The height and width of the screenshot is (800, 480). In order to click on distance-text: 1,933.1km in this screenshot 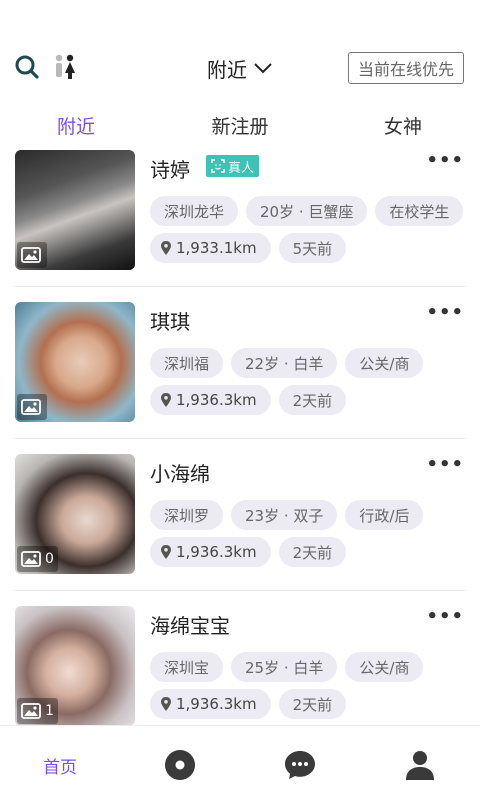, I will do `click(216, 248)`.